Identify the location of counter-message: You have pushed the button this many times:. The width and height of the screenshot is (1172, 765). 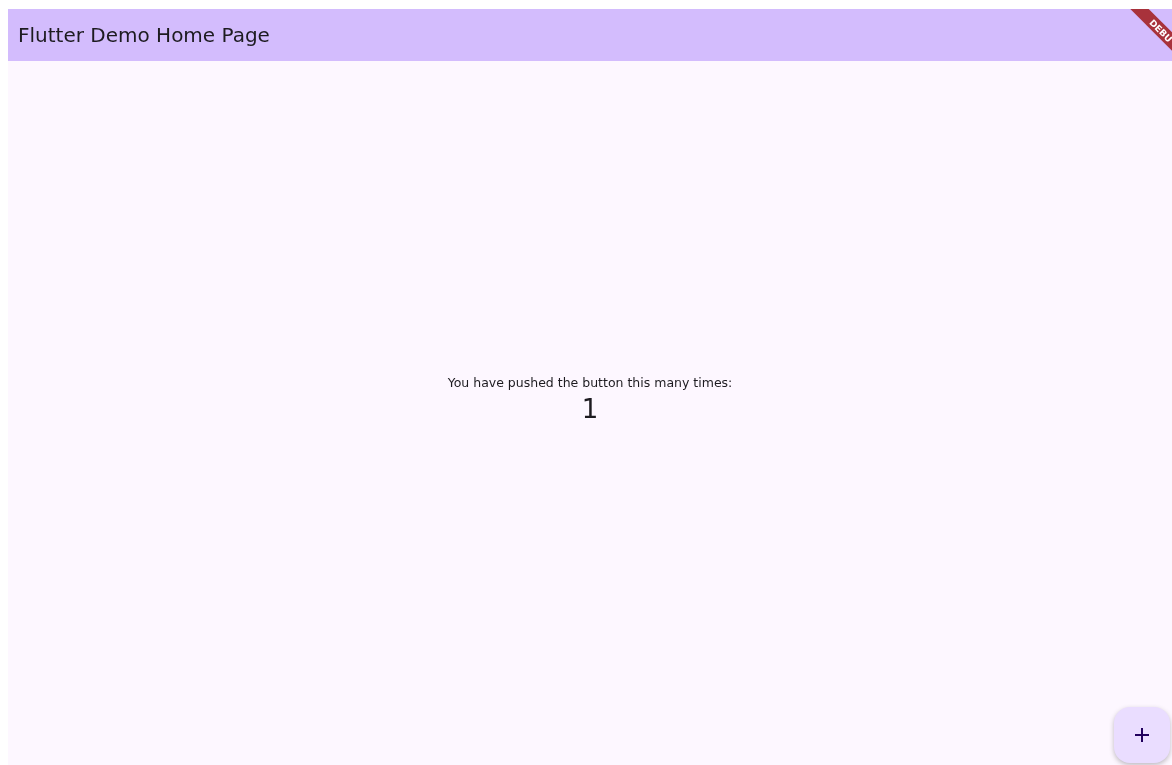
(590, 382).